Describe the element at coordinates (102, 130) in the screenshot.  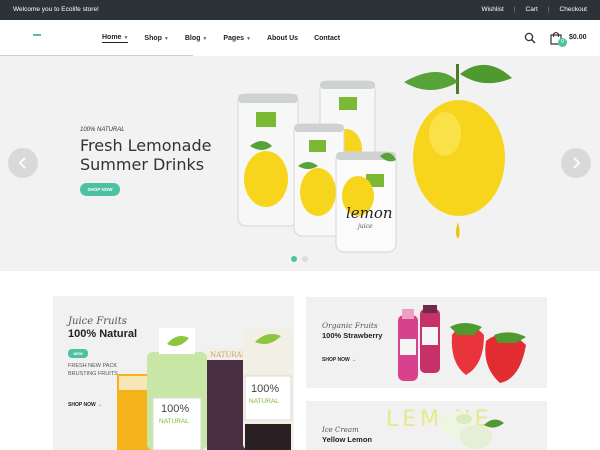
I see `hero-eyebrow: 100% NATURAL` at that location.